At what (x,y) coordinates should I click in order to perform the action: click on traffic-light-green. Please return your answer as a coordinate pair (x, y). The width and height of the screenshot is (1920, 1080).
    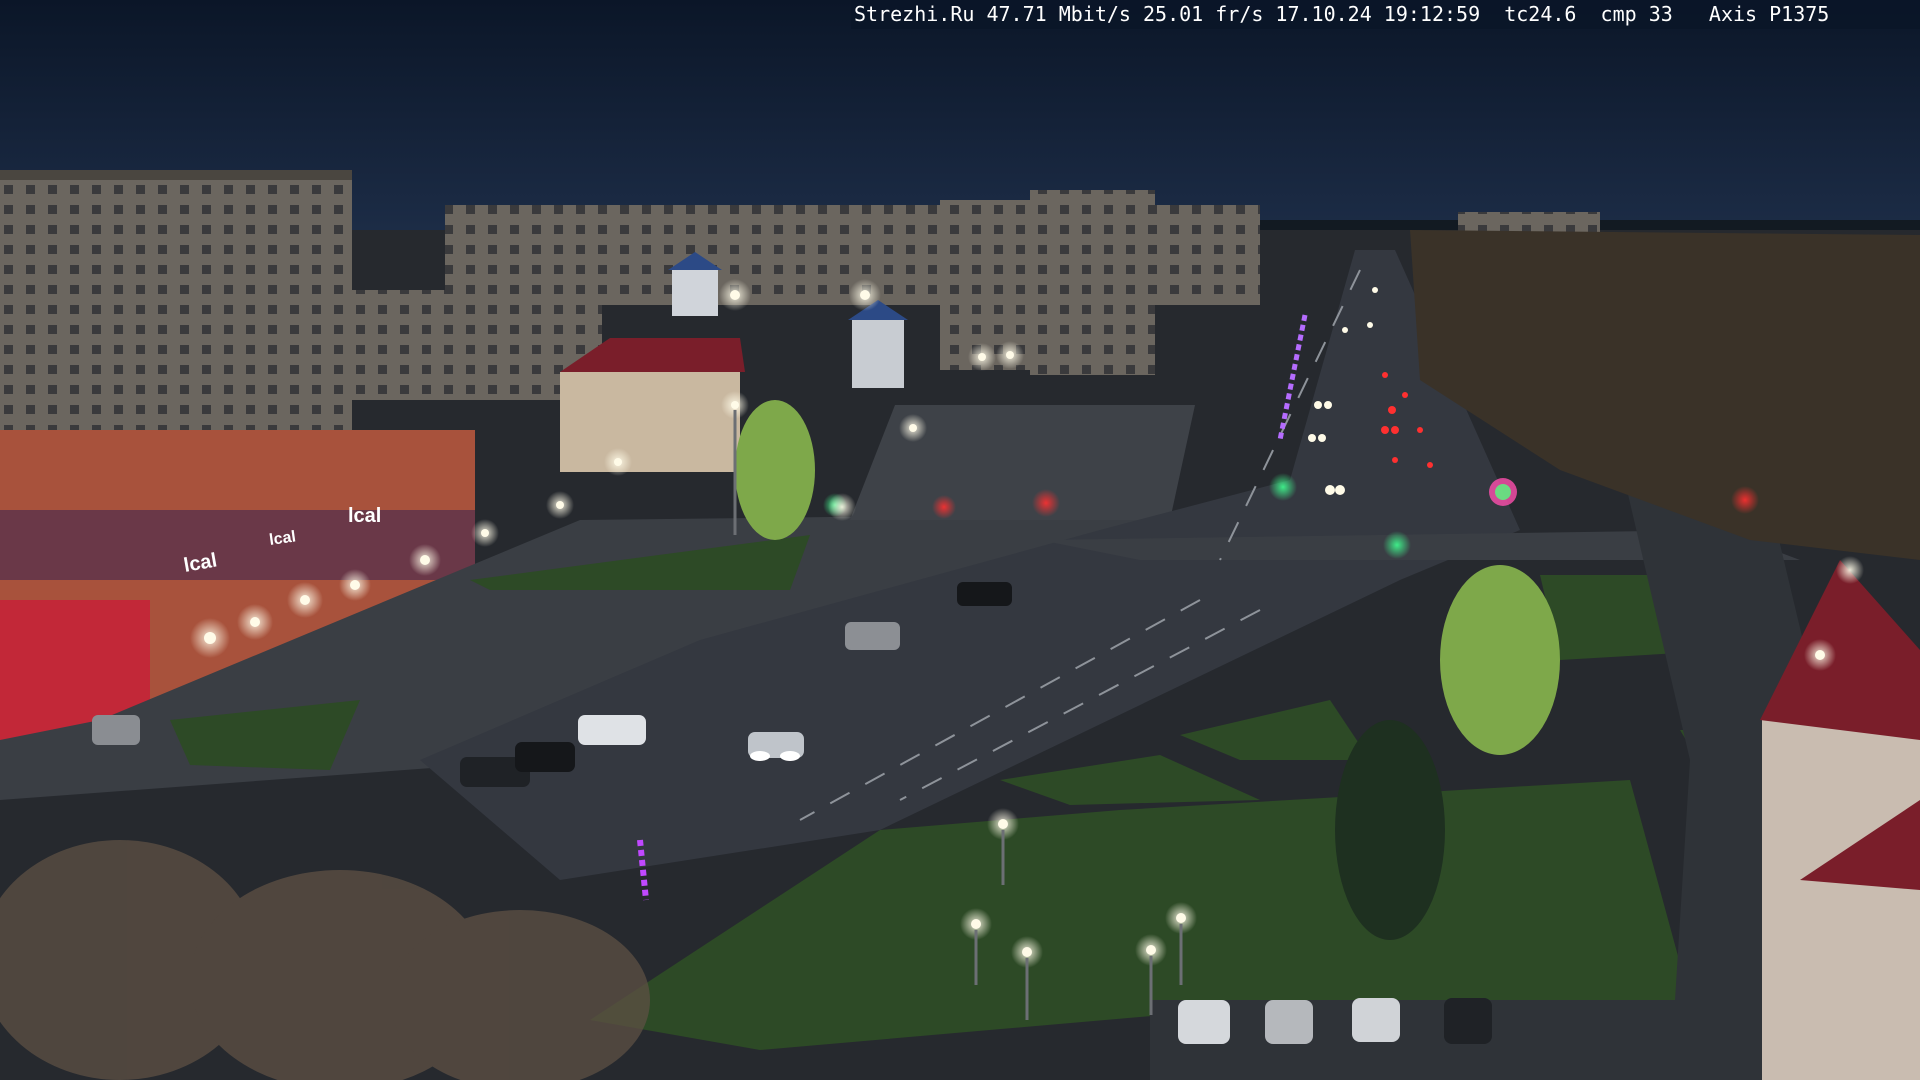
    Looking at the image, I should click on (1283, 487).